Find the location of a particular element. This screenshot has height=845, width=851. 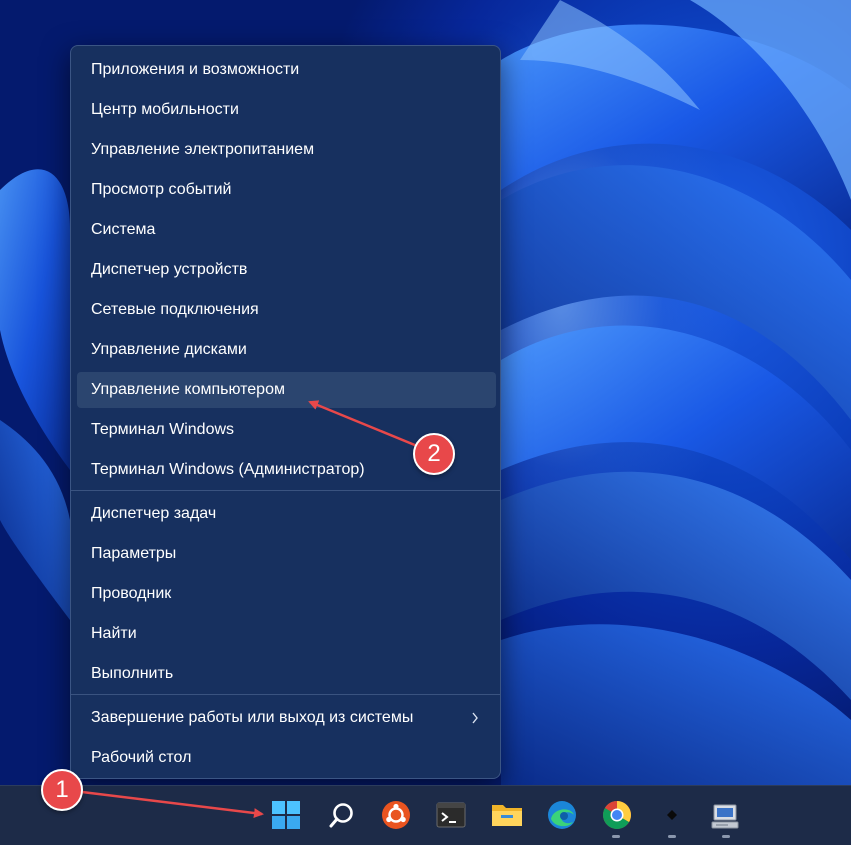

menu-item-power-options: Управление электропитанием is located at coordinates (286, 150).